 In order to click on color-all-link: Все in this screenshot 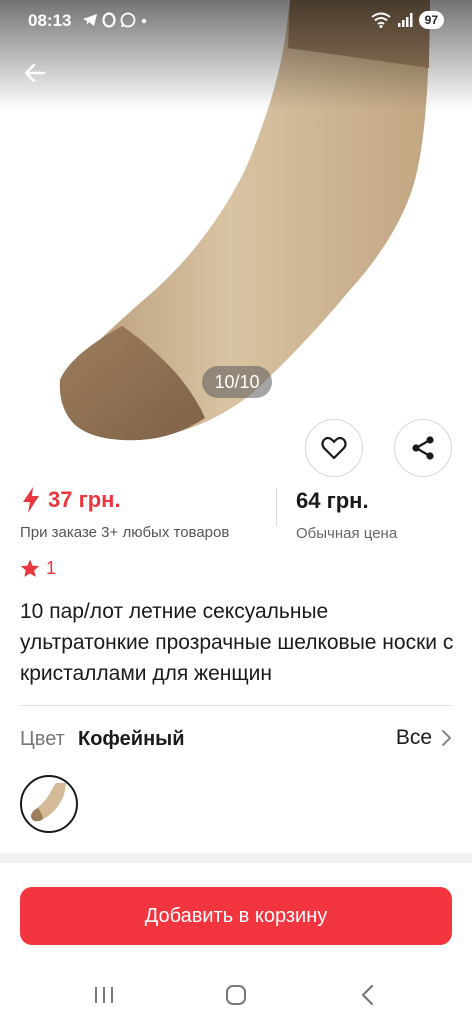, I will do `click(424, 738)`.